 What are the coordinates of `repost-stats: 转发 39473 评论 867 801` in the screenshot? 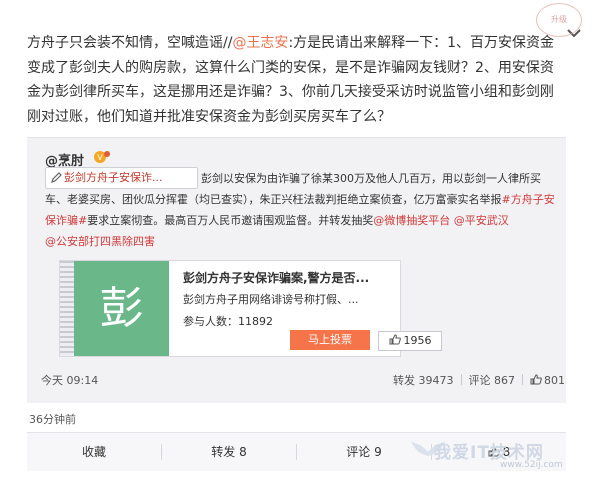 It's located at (479, 380).